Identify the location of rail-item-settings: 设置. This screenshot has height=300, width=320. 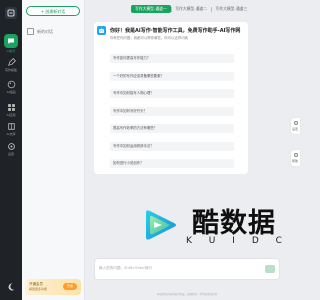
(11, 149).